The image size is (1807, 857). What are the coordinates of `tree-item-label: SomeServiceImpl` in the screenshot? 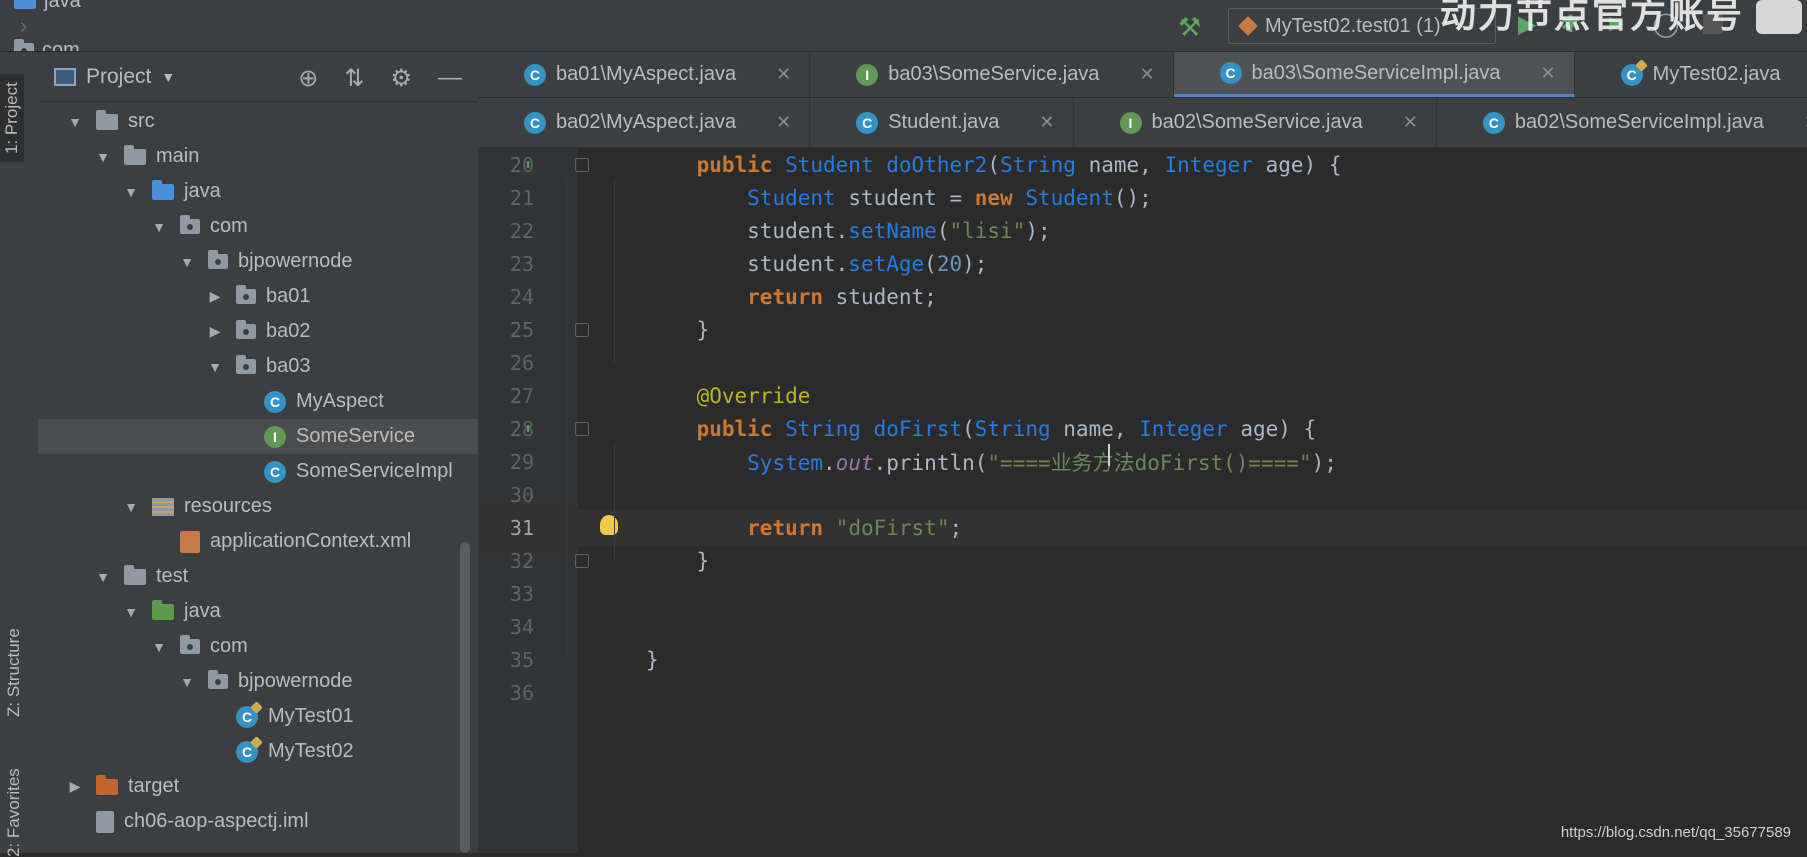 It's located at (374, 471).